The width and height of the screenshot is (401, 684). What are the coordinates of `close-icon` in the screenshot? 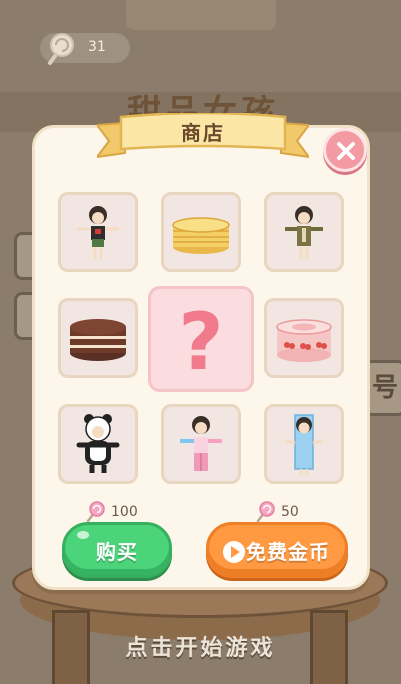 It's located at (346, 151).